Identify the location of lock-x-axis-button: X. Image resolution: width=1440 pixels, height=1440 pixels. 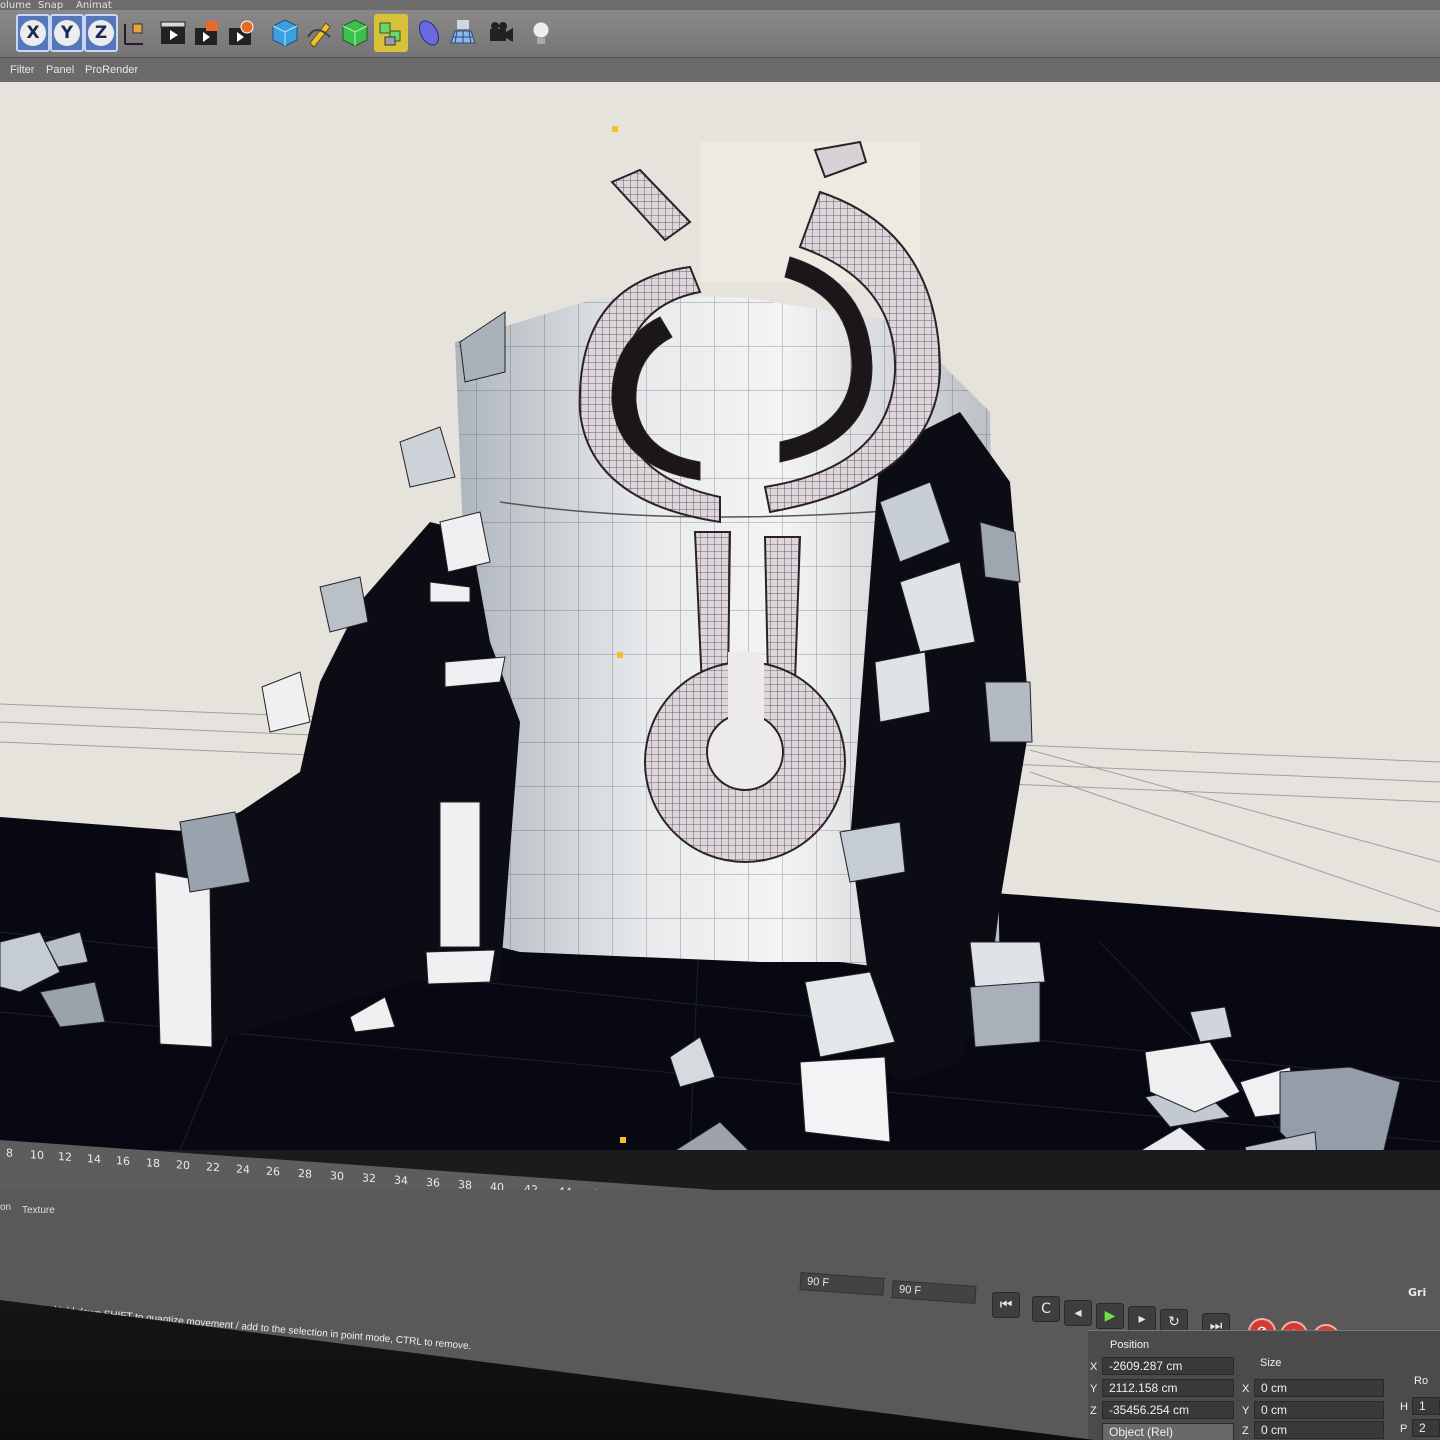
(33, 33).